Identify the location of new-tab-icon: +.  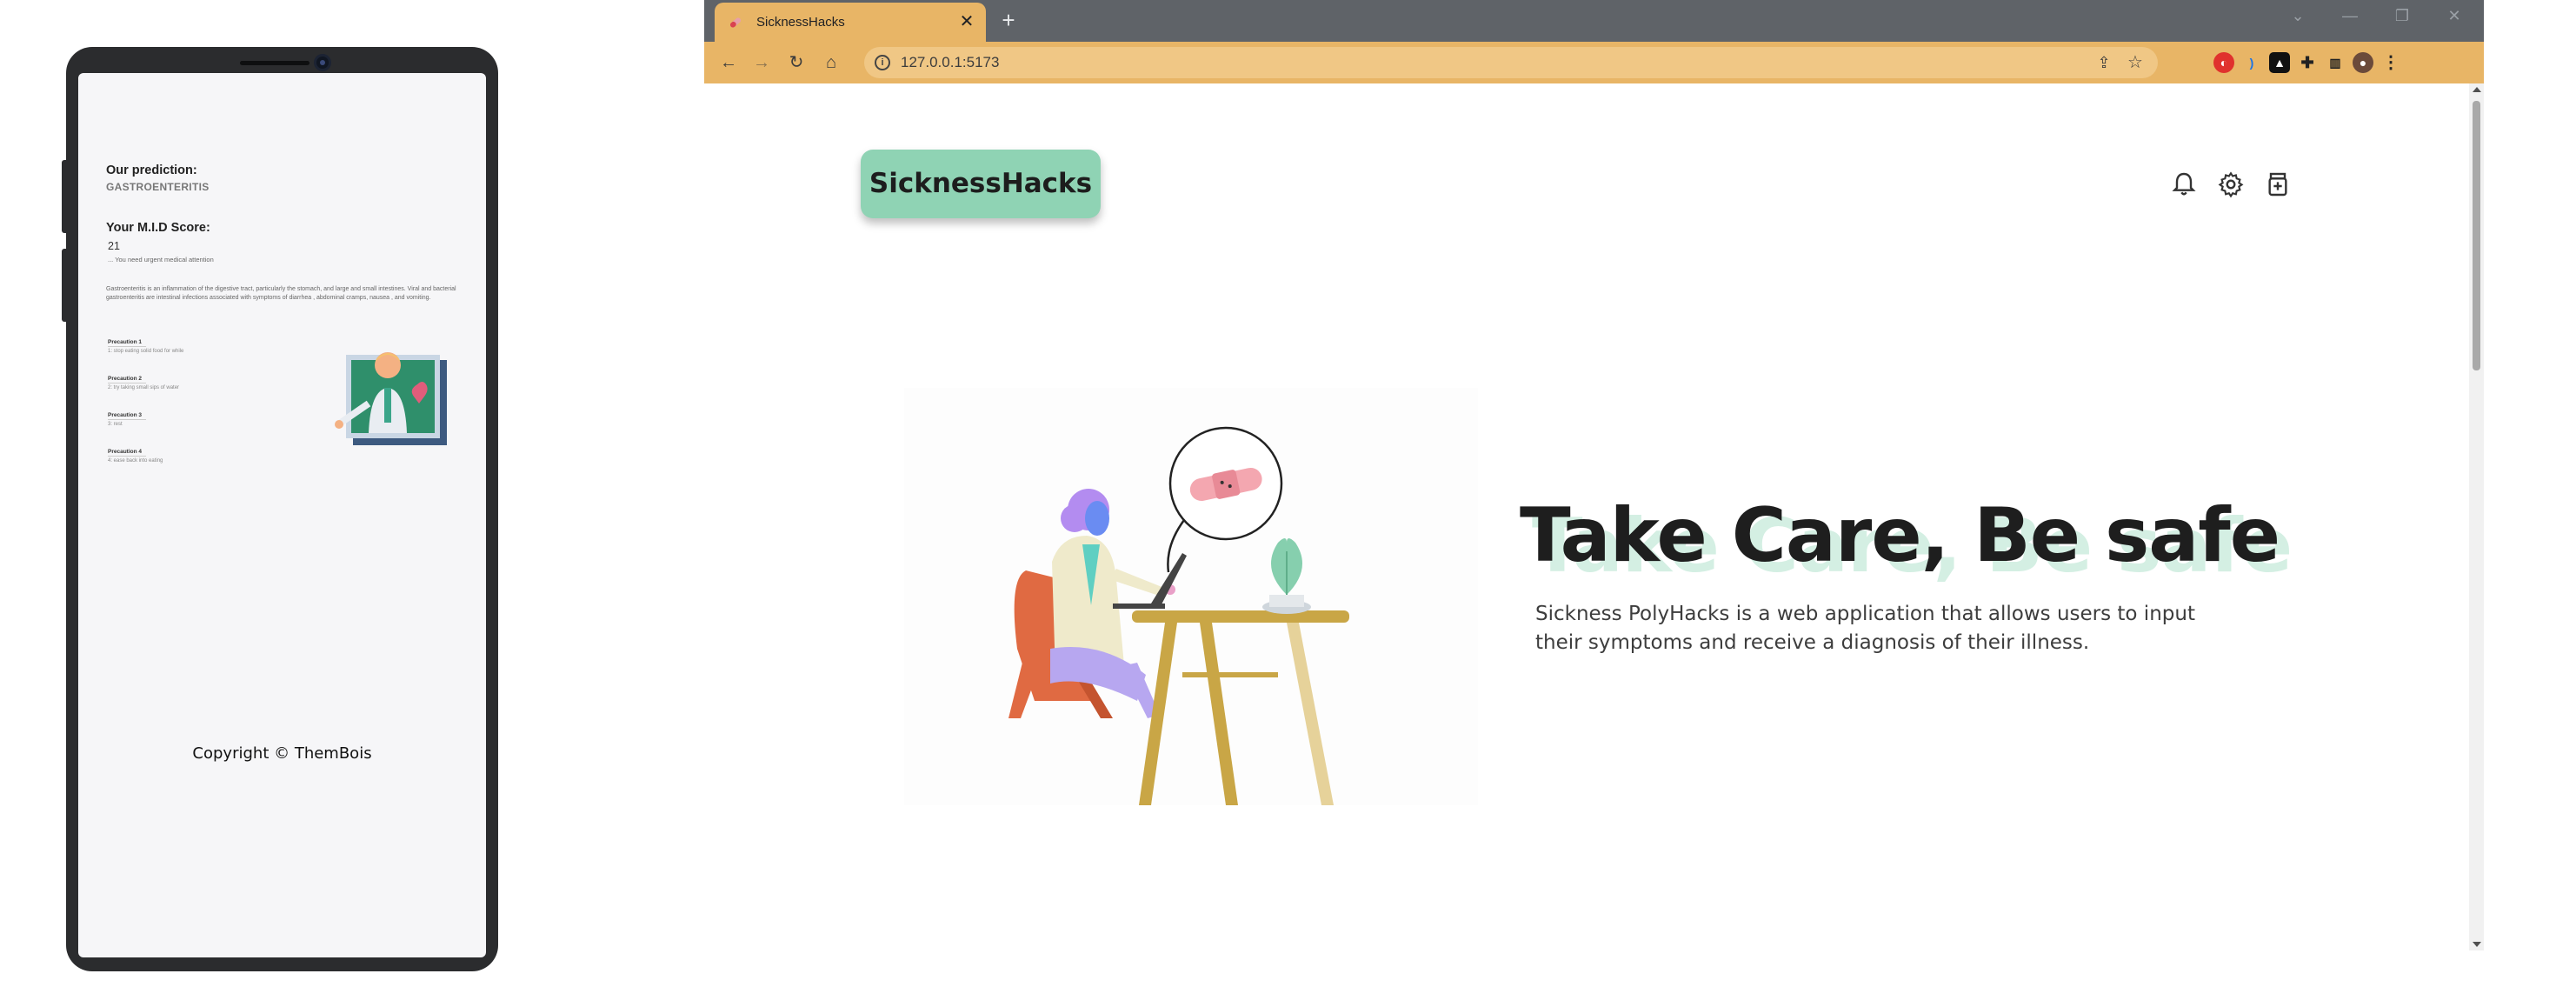
(1008, 21).